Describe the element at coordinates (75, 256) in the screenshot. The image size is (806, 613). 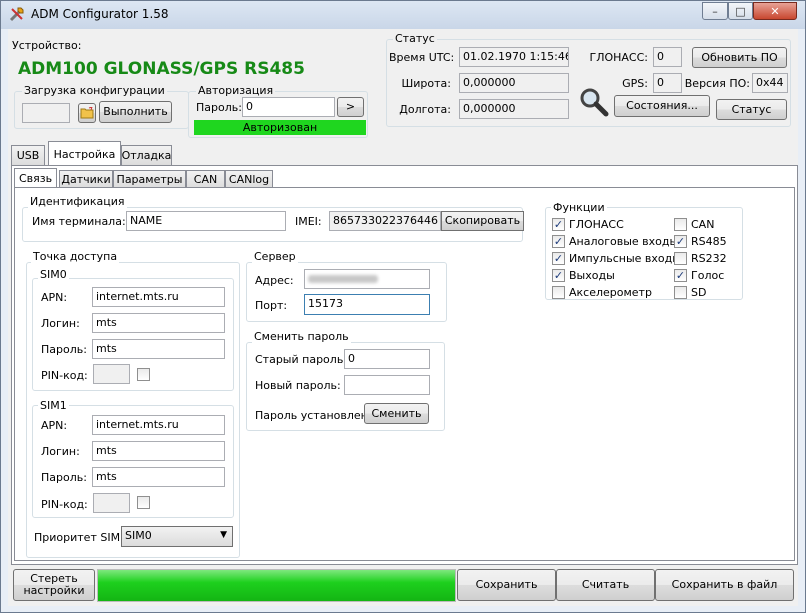
I see `access-point-title: Точка доступа` at that location.